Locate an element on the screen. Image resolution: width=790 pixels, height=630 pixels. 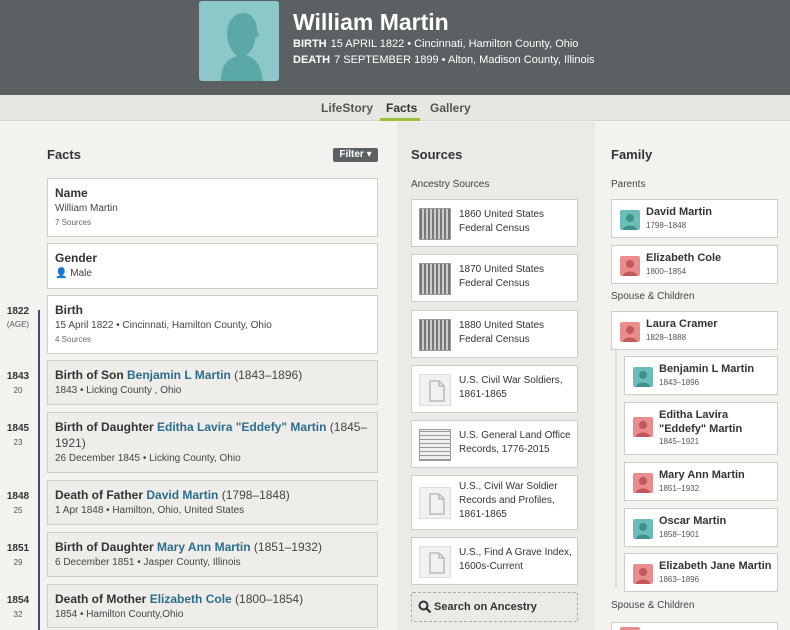
member-name: Elizabeth Cole is located at coordinates (684, 258).